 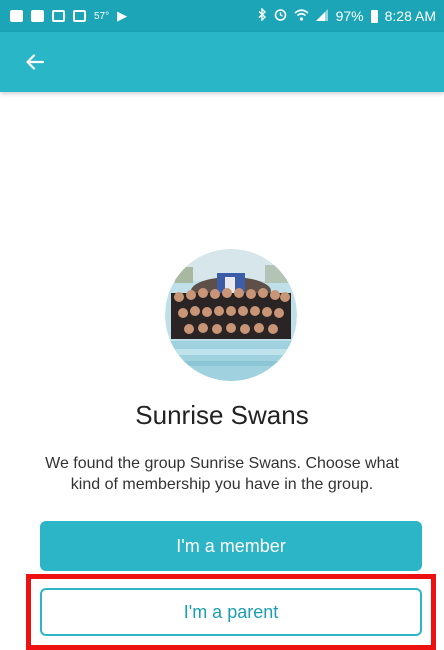 I want to click on back-arrow-icon, so click(x=38, y=62).